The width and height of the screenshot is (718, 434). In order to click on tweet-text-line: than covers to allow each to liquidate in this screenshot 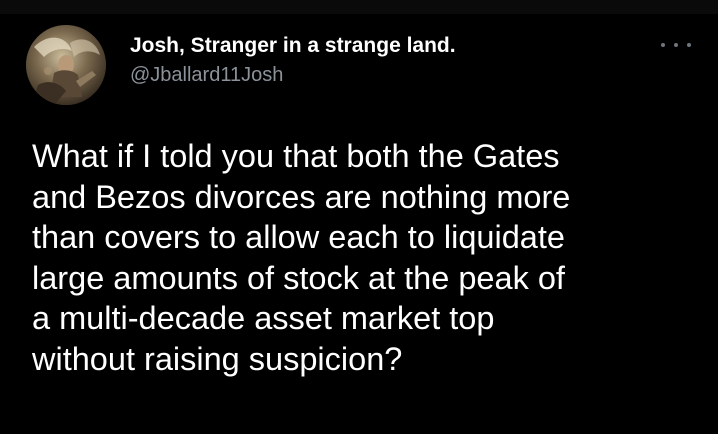, I will do `click(298, 237)`.